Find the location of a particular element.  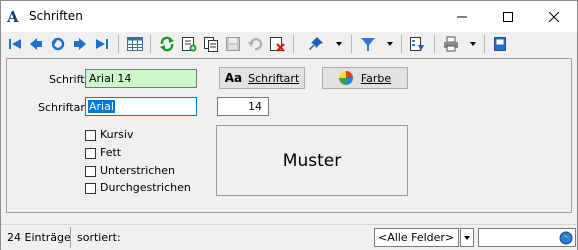

save-icon is located at coordinates (233, 44).